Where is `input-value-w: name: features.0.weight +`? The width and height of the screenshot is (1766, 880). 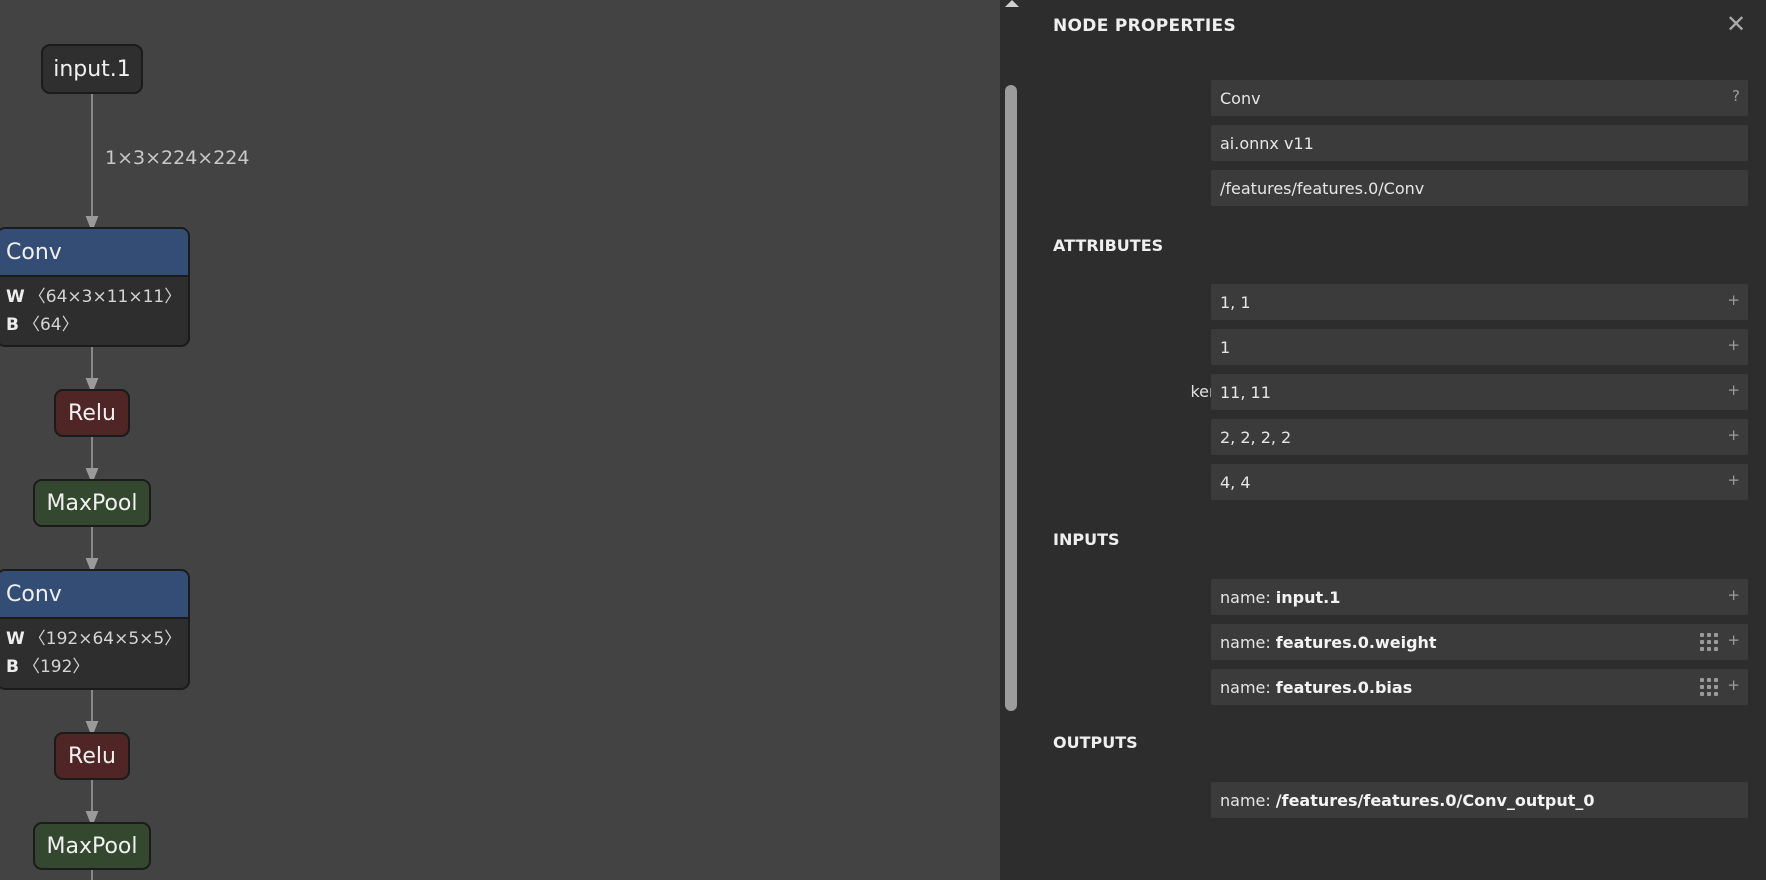 input-value-w: name: features.0.weight + is located at coordinates (1479, 642).